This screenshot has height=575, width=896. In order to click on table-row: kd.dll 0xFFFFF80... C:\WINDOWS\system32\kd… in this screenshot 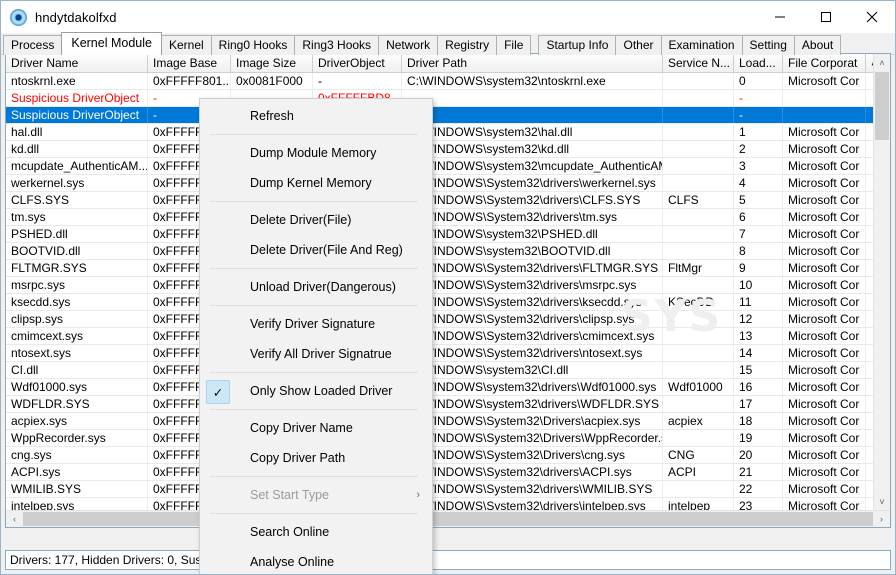, I will do `click(439, 149)`.